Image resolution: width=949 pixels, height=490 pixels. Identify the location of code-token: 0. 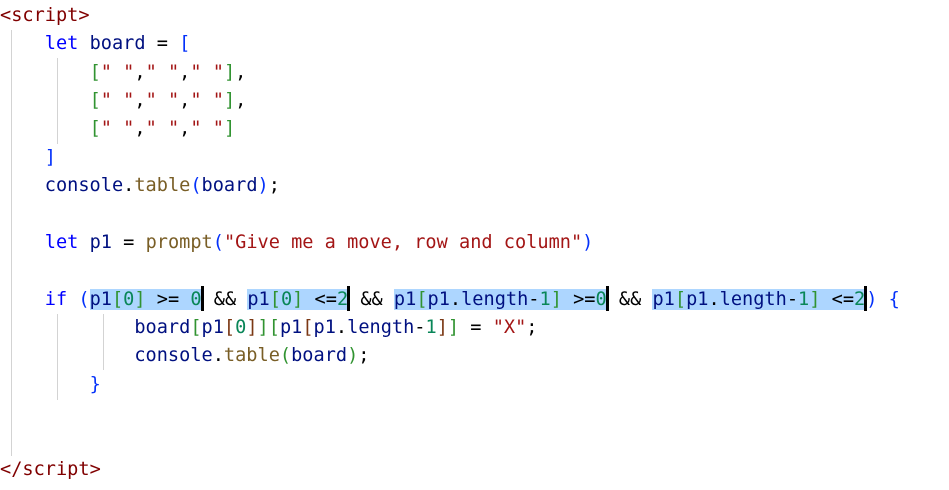
(129, 299).